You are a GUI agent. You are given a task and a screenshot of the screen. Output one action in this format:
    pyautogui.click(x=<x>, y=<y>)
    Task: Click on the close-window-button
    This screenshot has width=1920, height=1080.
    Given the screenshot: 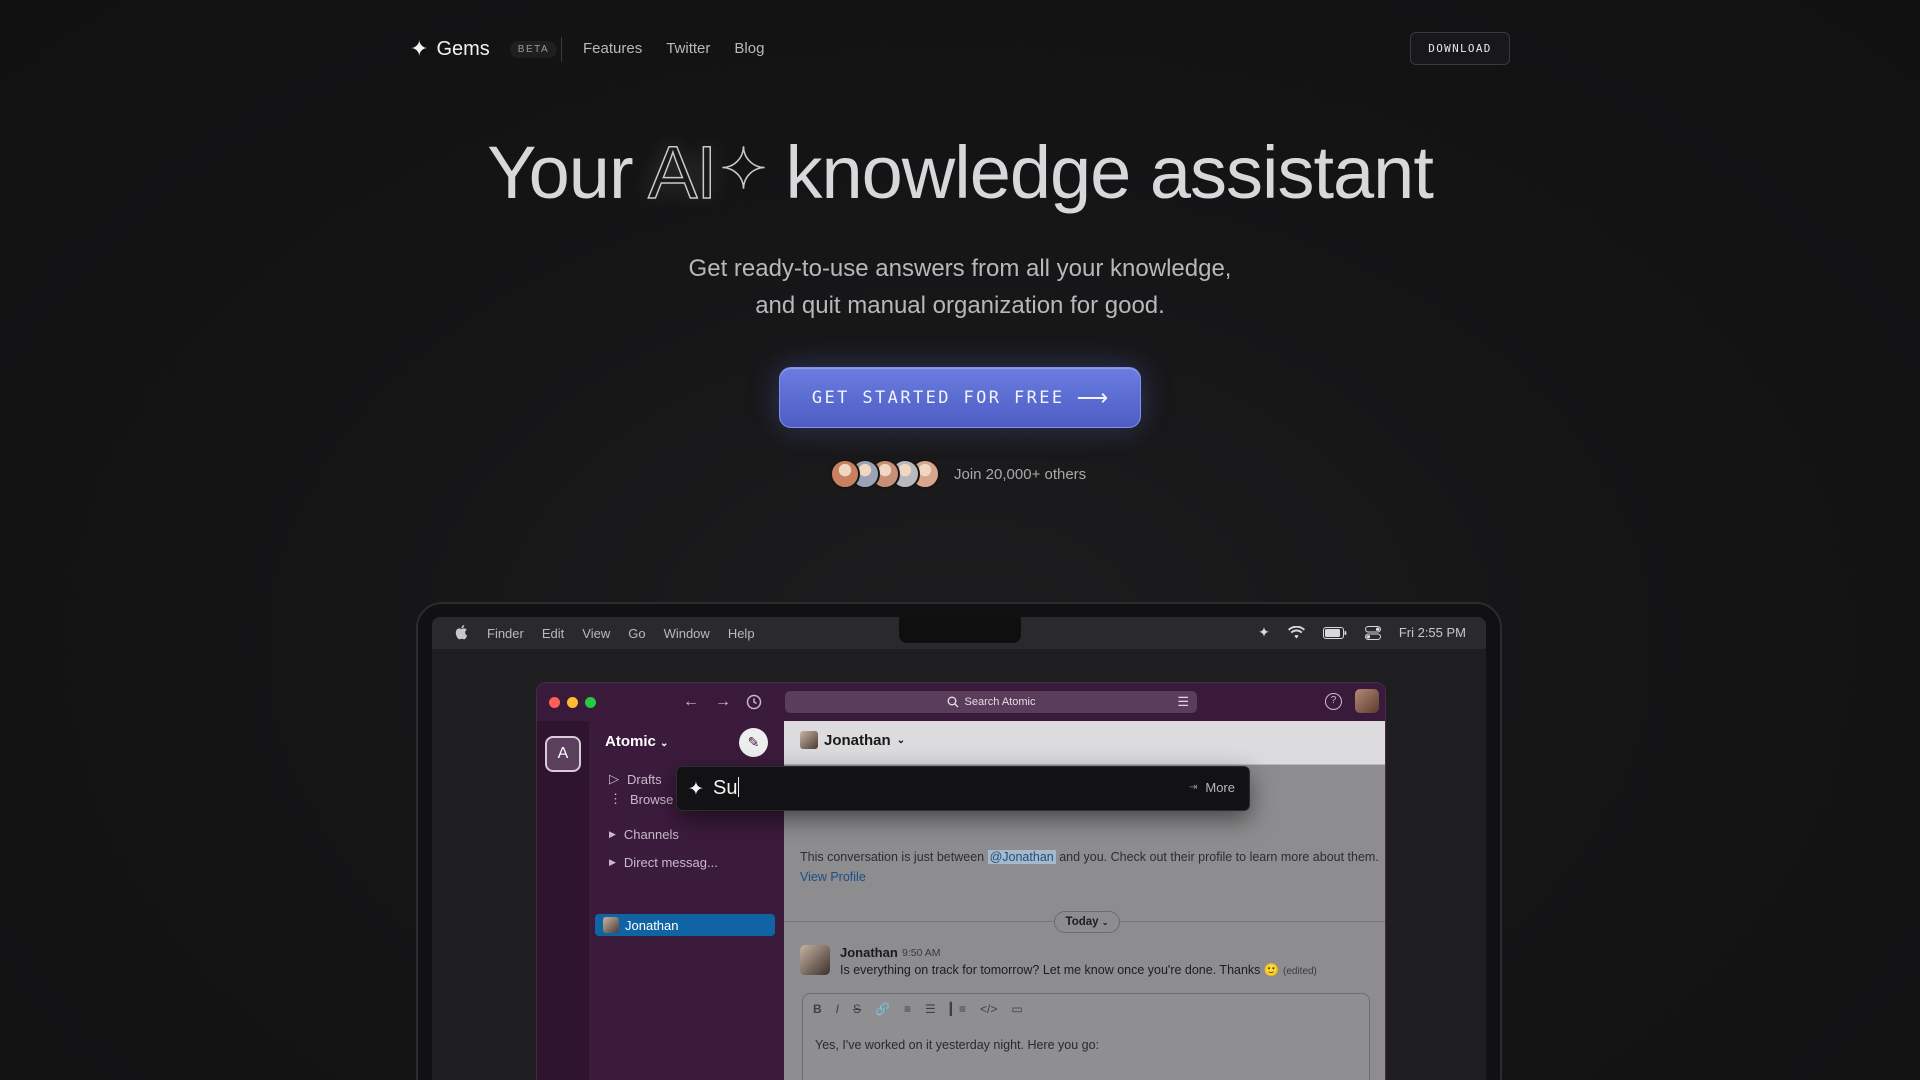 What is the action you would take?
    pyautogui.click(x=554, y=702)
    